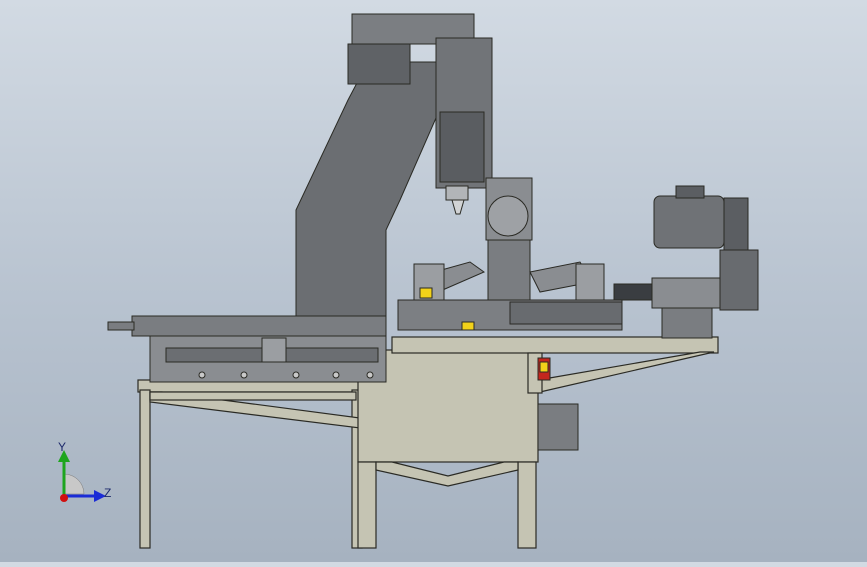 Image resolution: width=867 pixels, height=567 pixels. I want to click on gearbox, so click(739, 280).